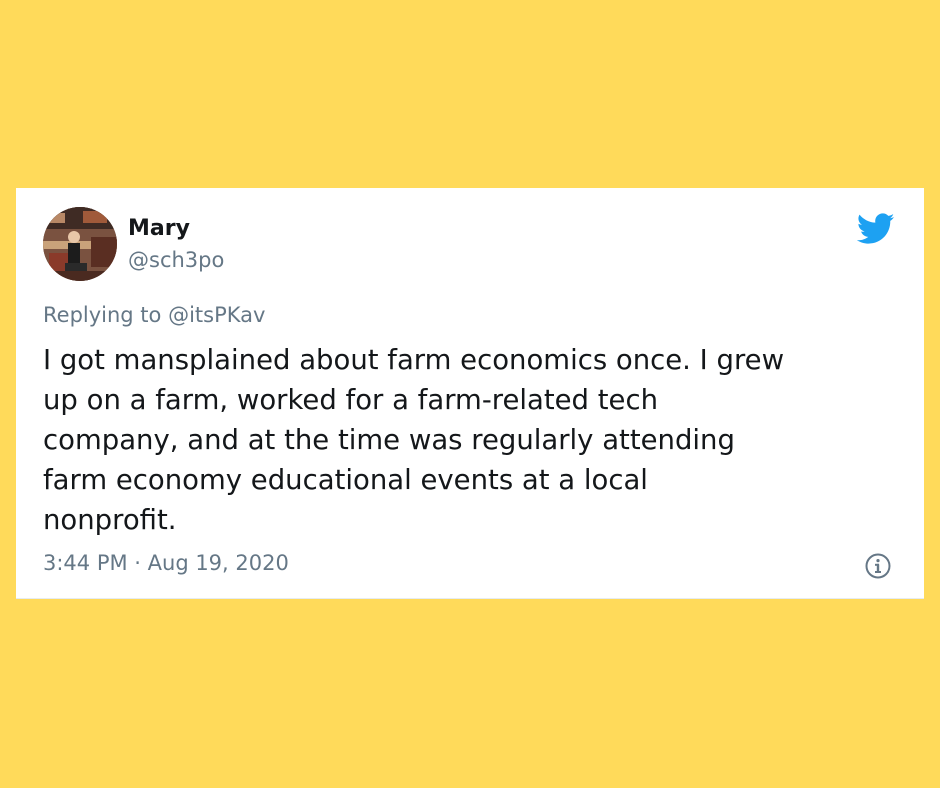 Image resolution: width=940 pixels, height=788 pixels. Describe the element at coordinates (166, 563) in the screenshot. I see `tweet-timestamp: 3:44 PM · Aug 19, 2020` at that location.